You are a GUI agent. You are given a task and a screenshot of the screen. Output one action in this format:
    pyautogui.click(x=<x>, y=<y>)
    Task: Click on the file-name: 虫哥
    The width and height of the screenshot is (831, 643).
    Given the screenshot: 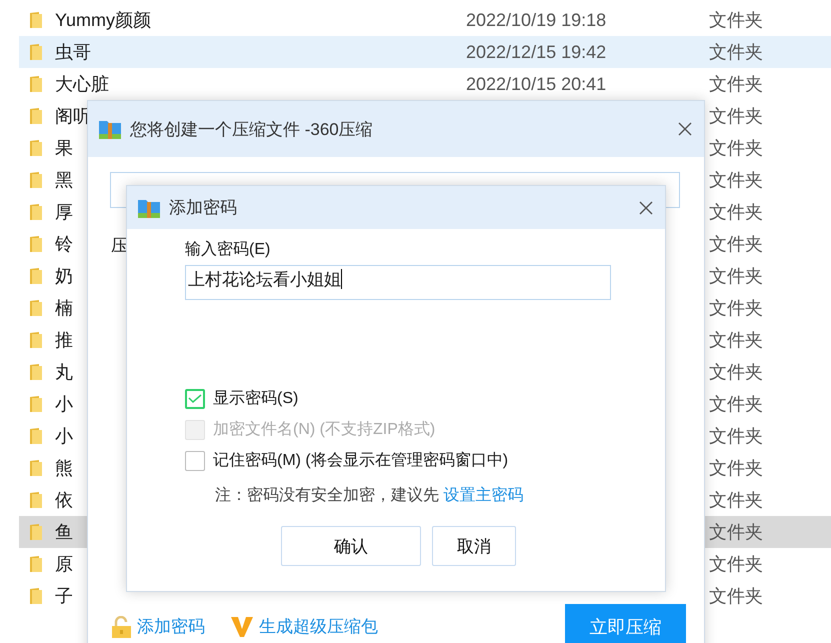 What is the action you would take?
    pyautogui.click(x=73, y=52)
    